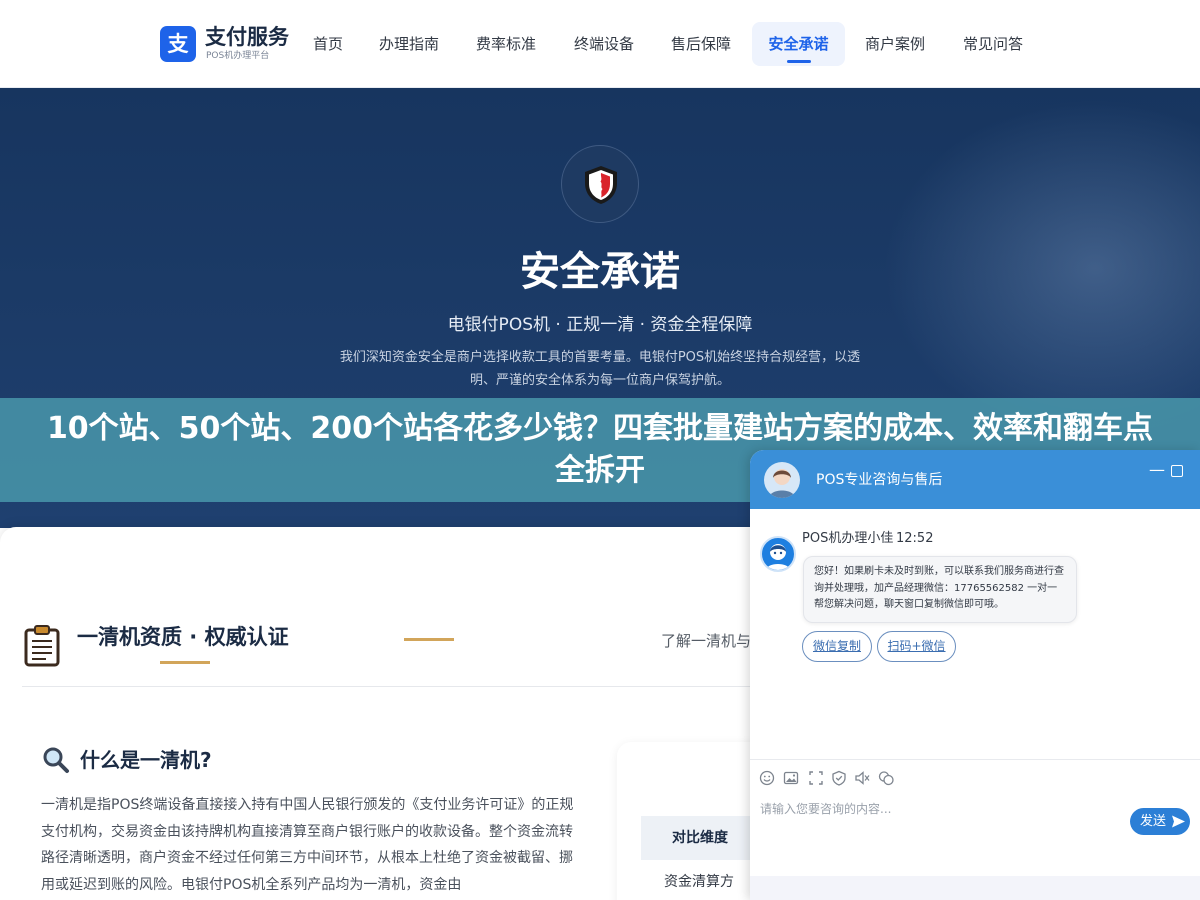 The width and height of the screenshot is (1200, 900). Describe the element at coordinates (1153, 821) in the screenshot. I see `send-button-label: 发送` at that location.